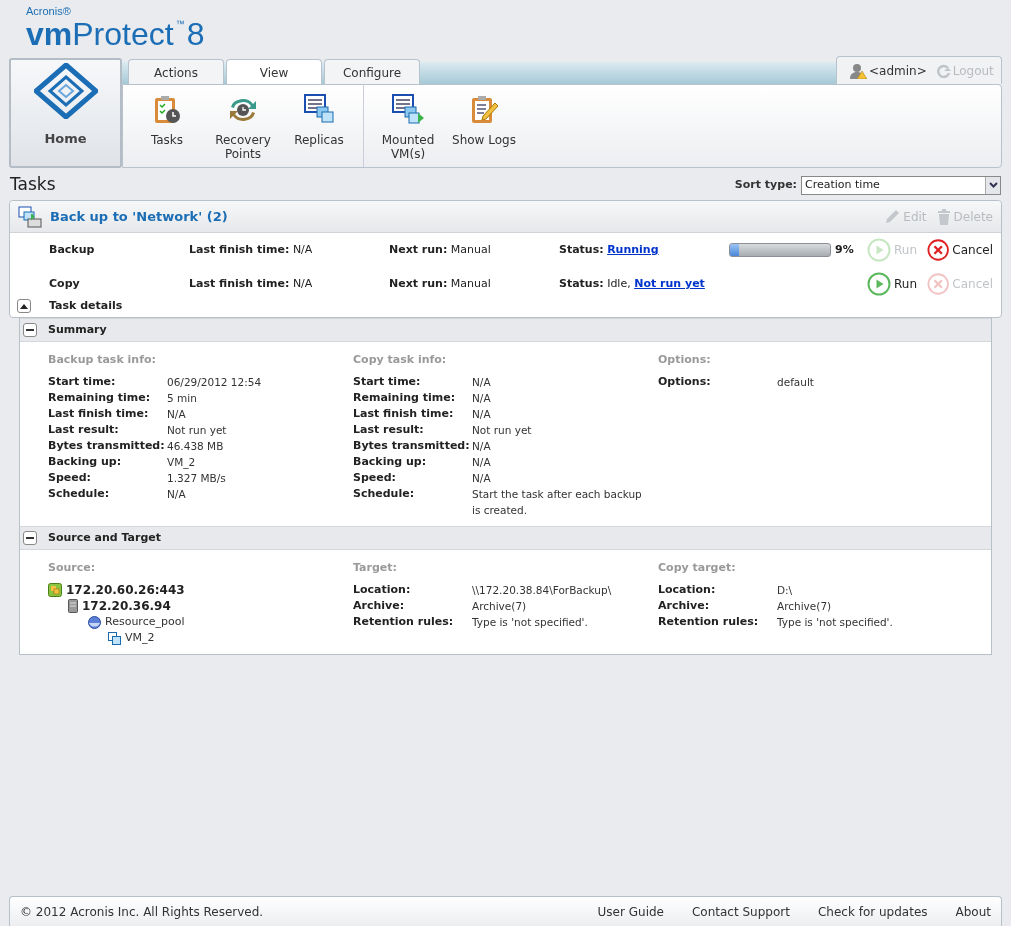  What do you see at coordinates (195, 34) in the screenshot?
I see `product-version: 8` at bounding box center [195, 34].